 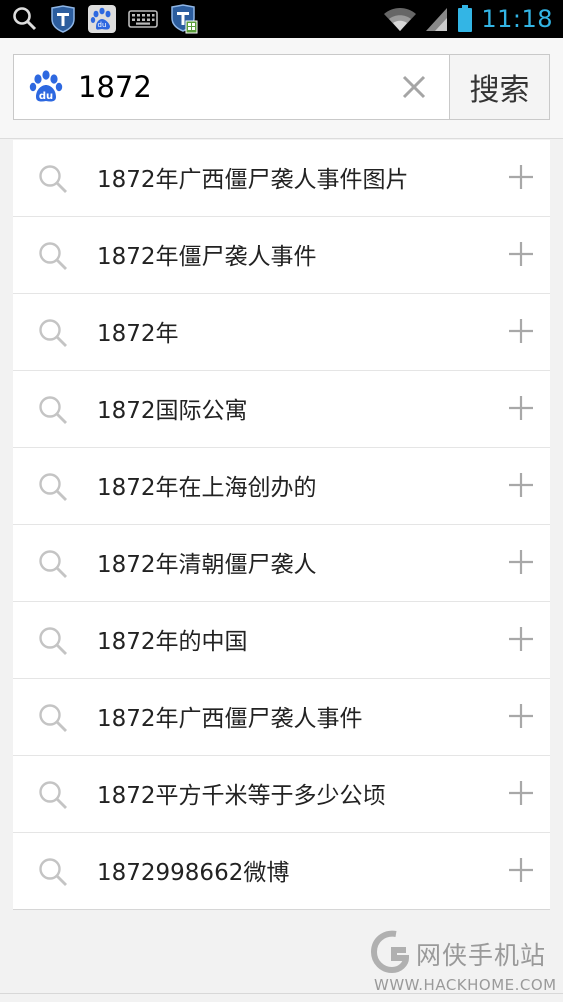 What do you see at coordinates (253, 180) in the screenshot?
I see `suggestion-text: 1872年广西僵尸袭人事件图片` at bounding box center [253, 180].